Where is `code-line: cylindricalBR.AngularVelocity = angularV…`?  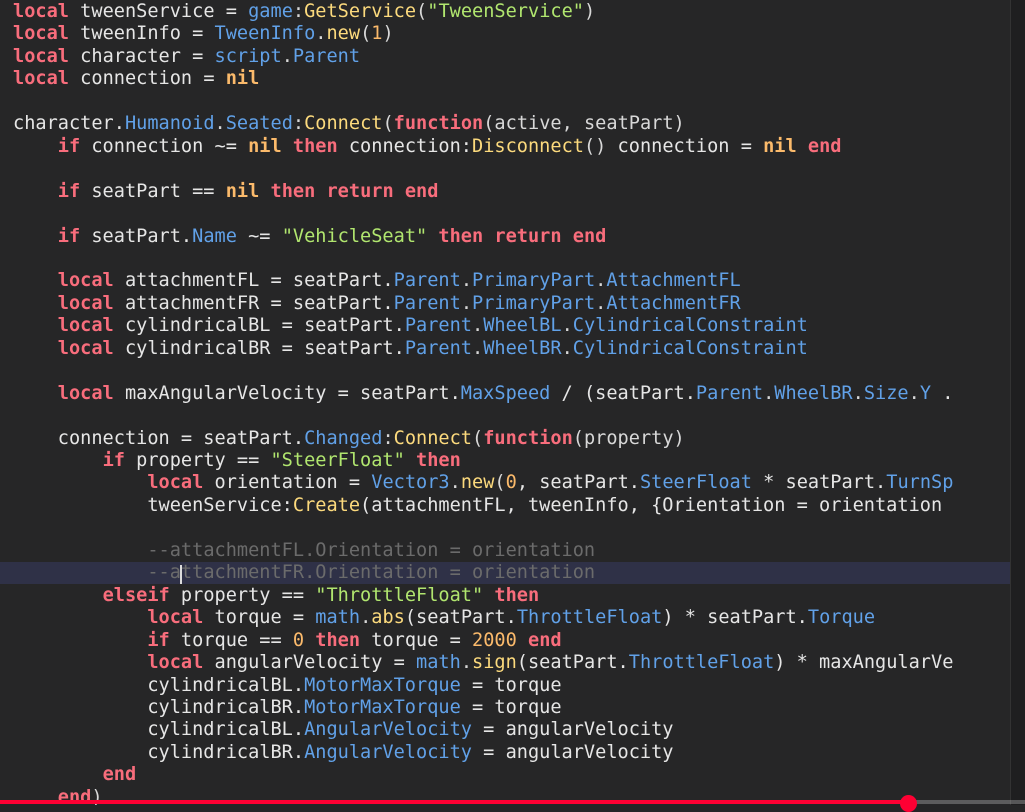 code-line: cylindricalBR.AngularVelocity = angularV… is located at coordinates (512, 753).